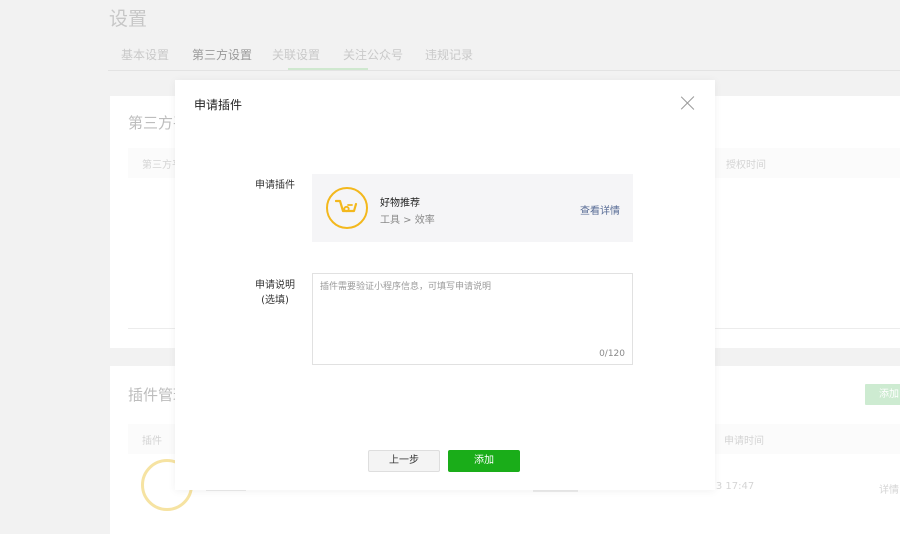  Describe the element at coordinates (218, 105) in the screenshot. I see `dialog-title: 申请插件` at that location.